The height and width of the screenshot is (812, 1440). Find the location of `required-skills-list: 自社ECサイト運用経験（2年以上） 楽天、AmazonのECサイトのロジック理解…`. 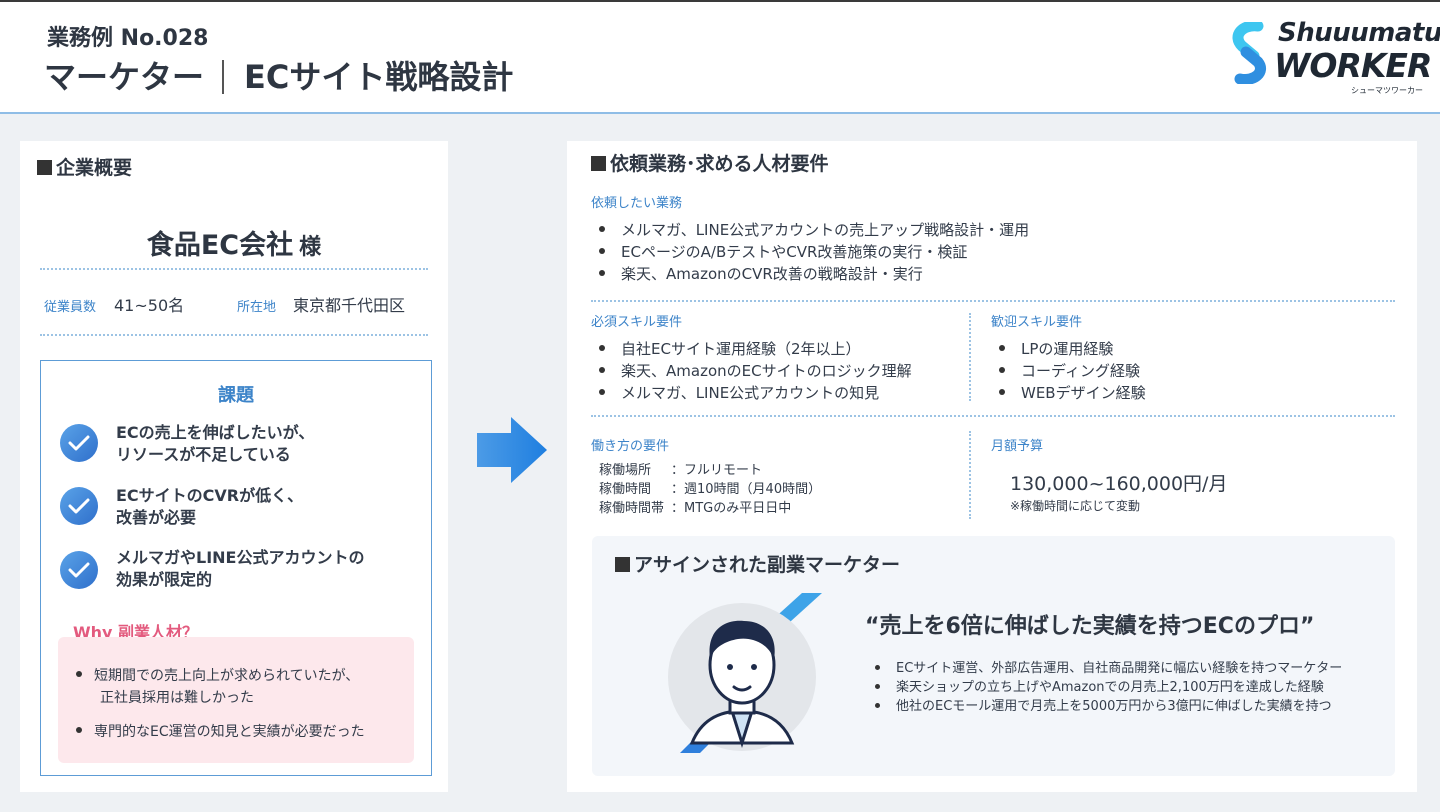

required-skills-list: 自社ECサイト運用経験（2年以上） 楽天、AmazonのECサイトのロジック理解… is located at coordinates (749, 371).